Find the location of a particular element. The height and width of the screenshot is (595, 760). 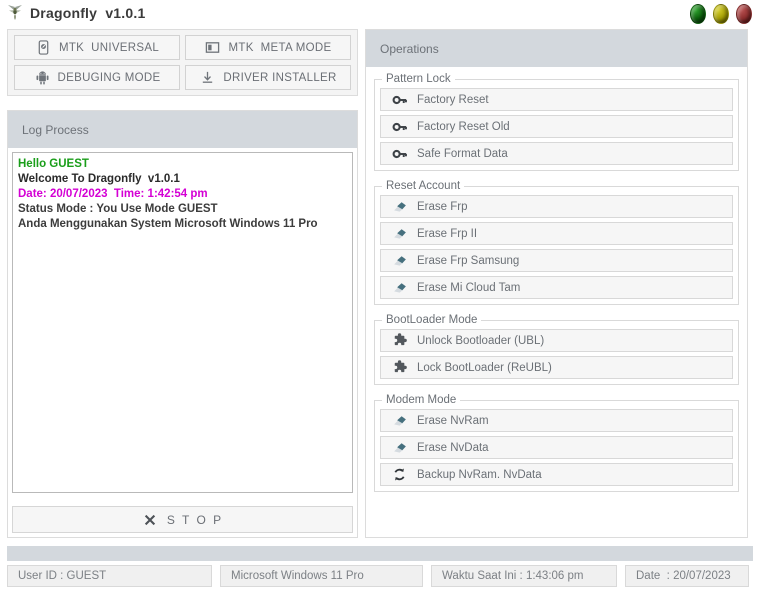

group-legend: Modem Mode is located at coordinates (421, 400).